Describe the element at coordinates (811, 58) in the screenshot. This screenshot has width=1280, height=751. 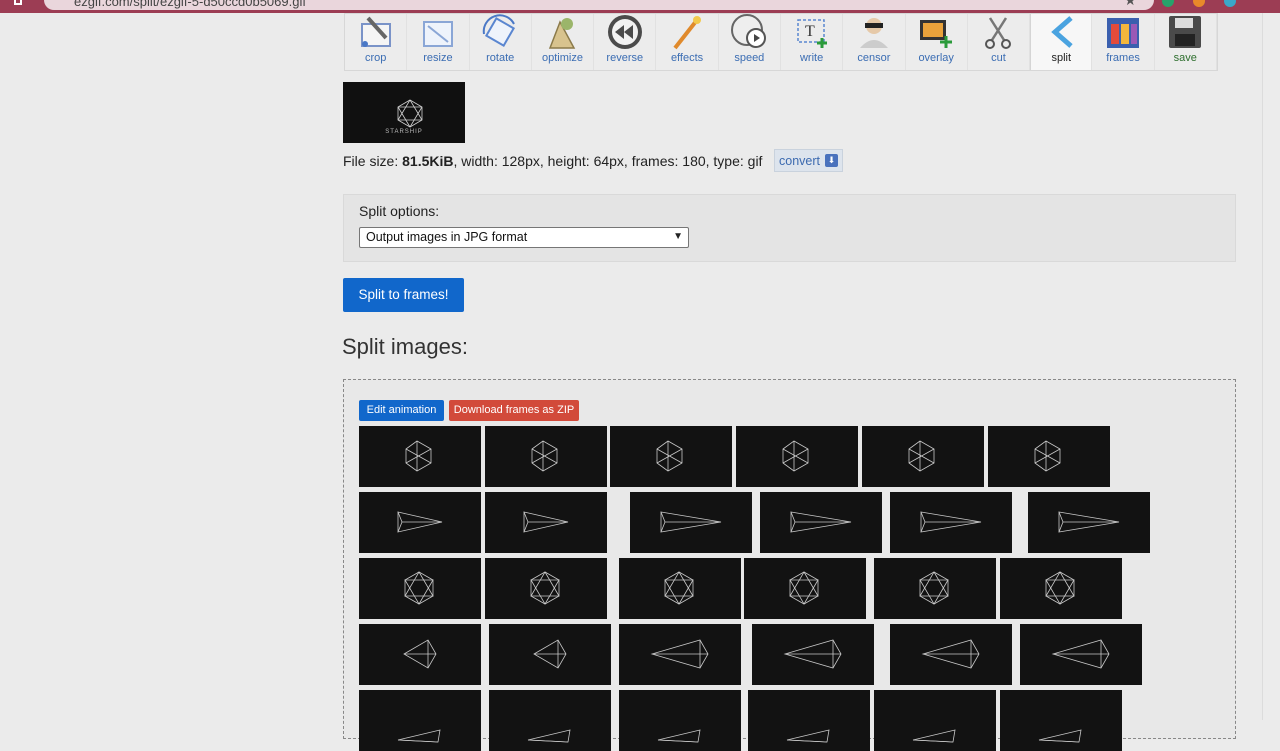
I see `tool-label: write` at that location.